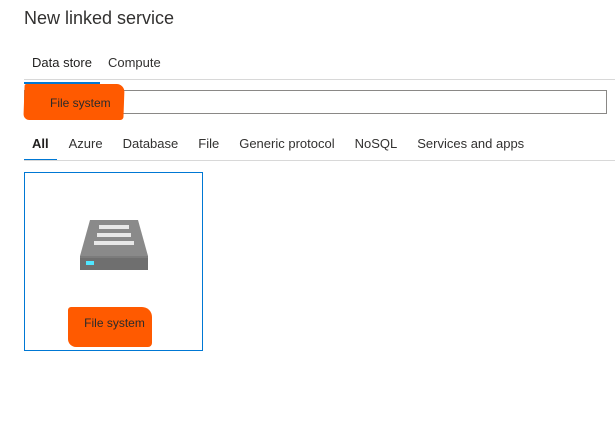  I want to click on search-input, so click(320, 103).